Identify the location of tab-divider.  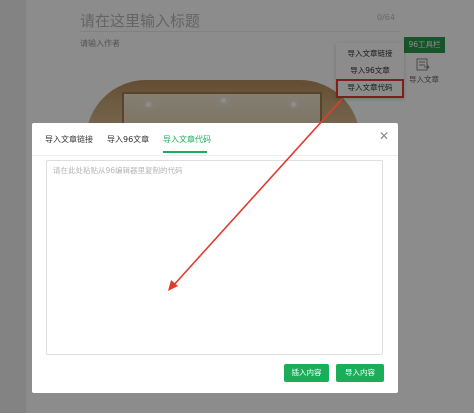
(215, 155).